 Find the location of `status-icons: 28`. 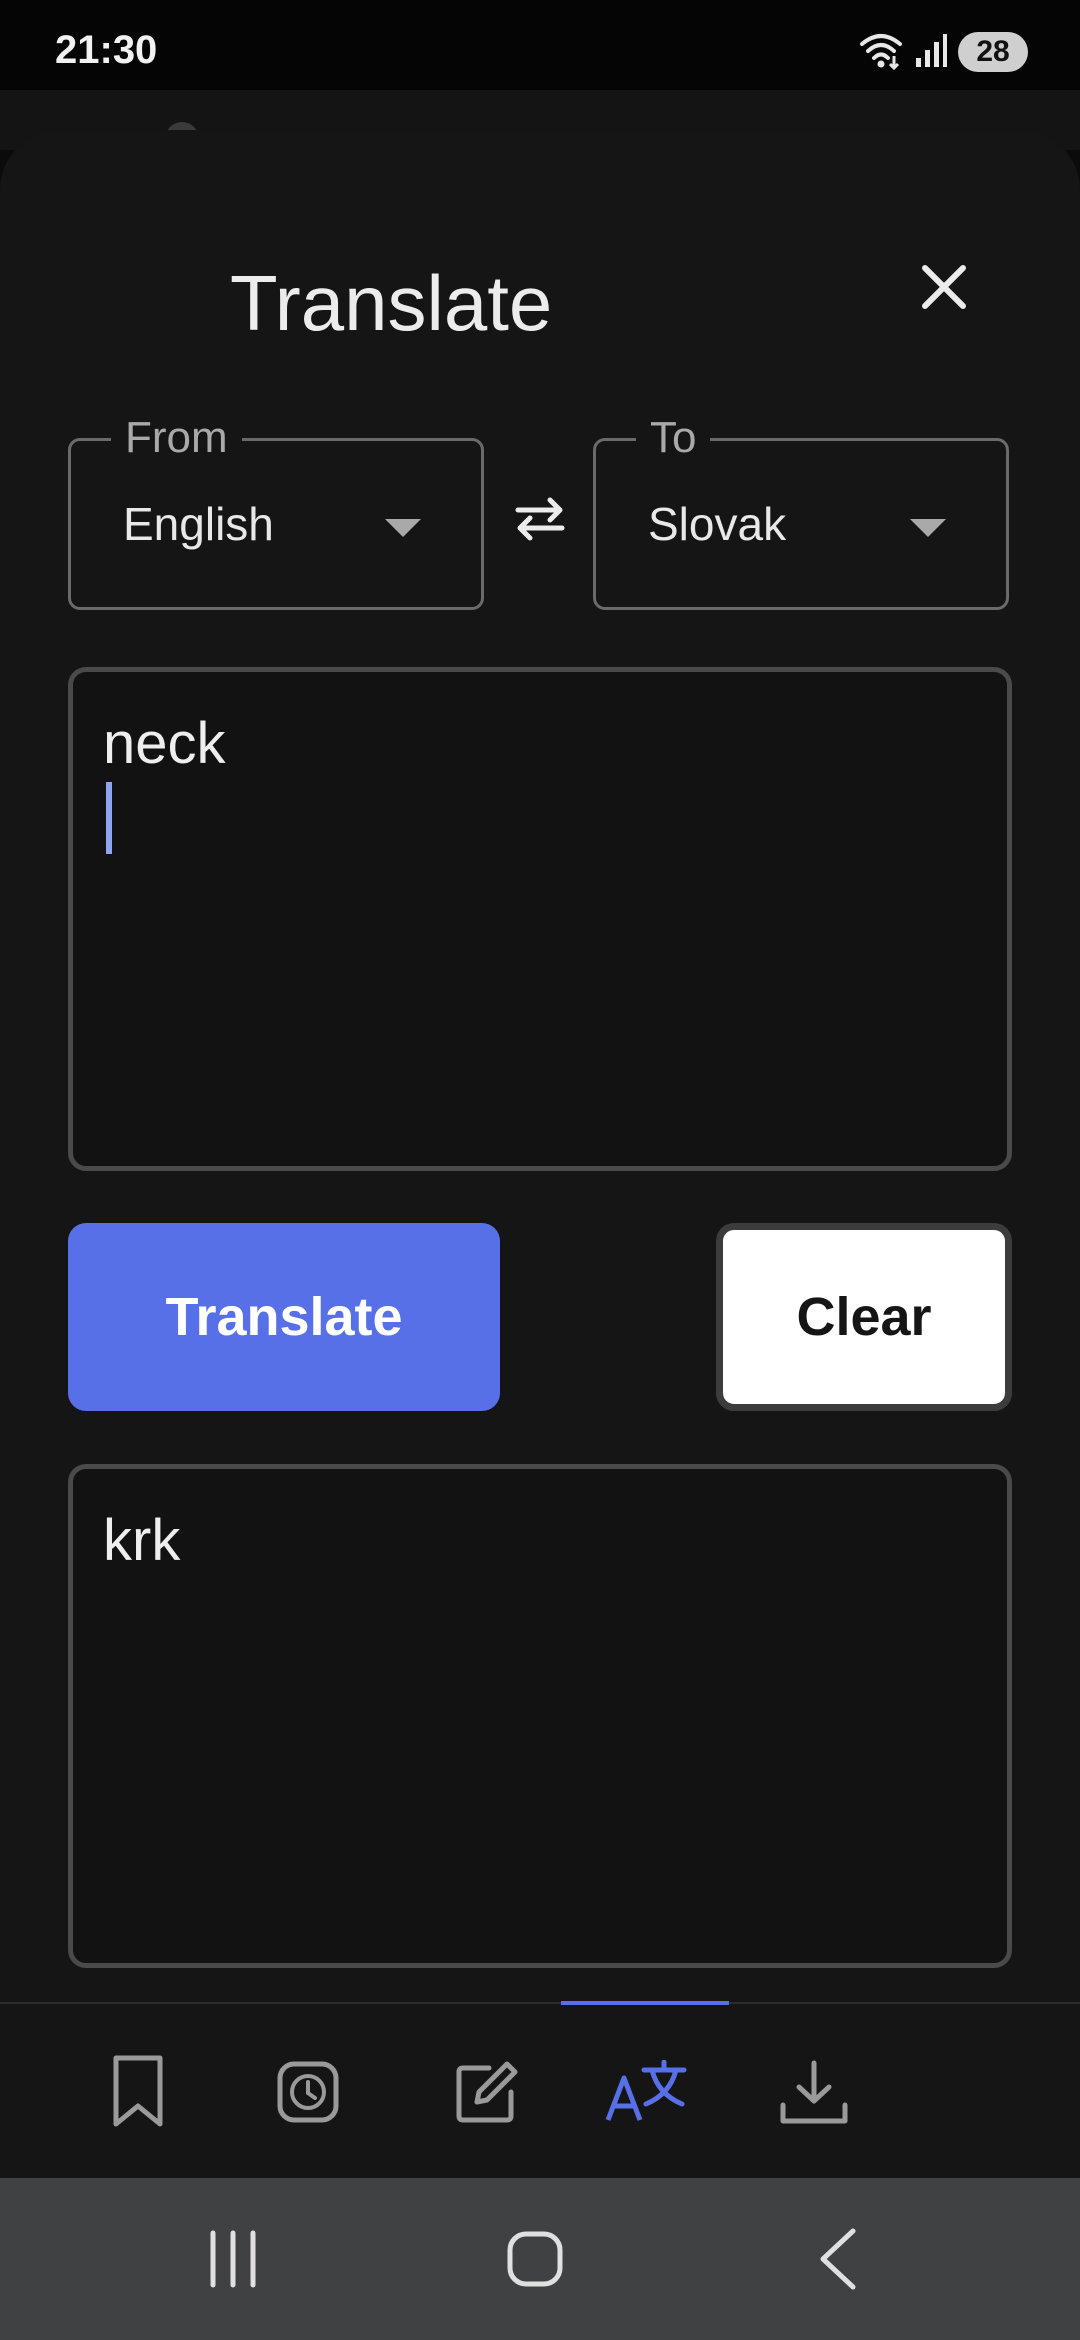

status-icons: 28 is located at coordinates (943, 52).